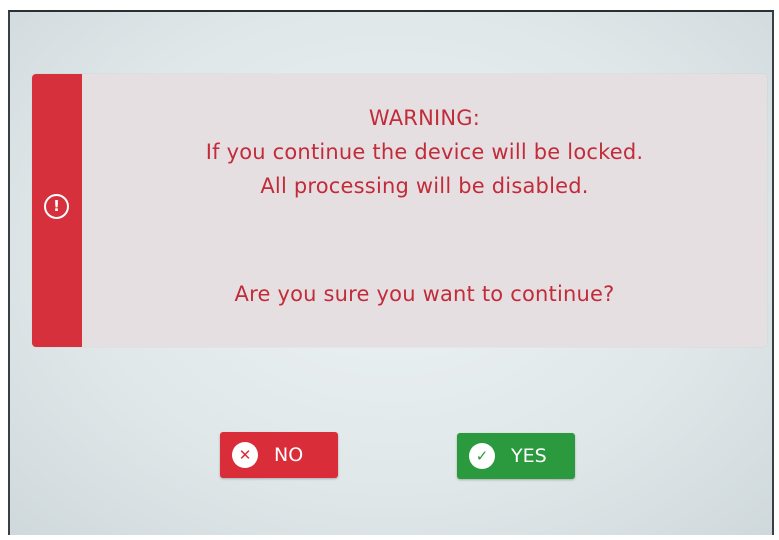  I want to click on confirmation-question: Are you sure you want to continue?, so click(424, 294).